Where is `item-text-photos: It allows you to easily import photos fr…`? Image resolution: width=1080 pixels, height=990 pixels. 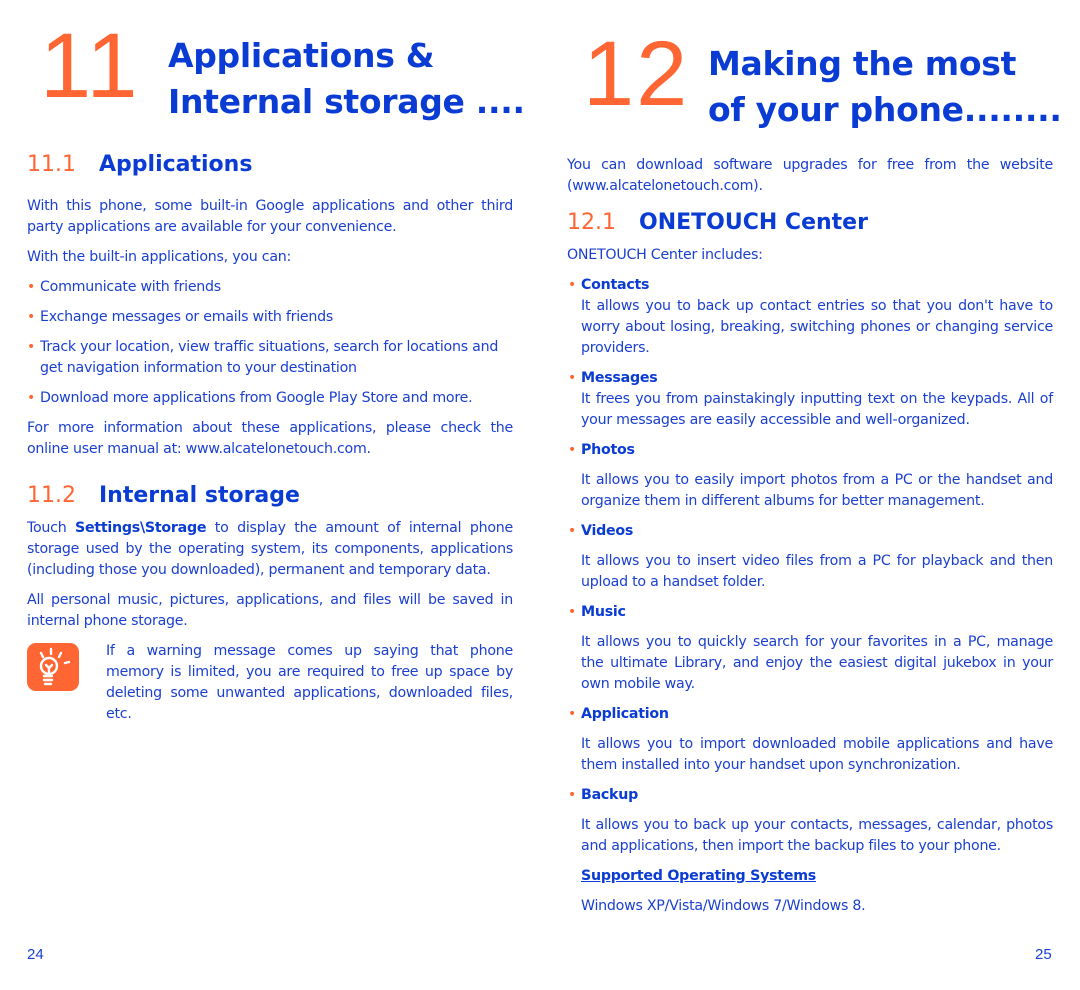 item-text-photos: It allows you to easily import photos fr… is located at coordinates (817, 490).